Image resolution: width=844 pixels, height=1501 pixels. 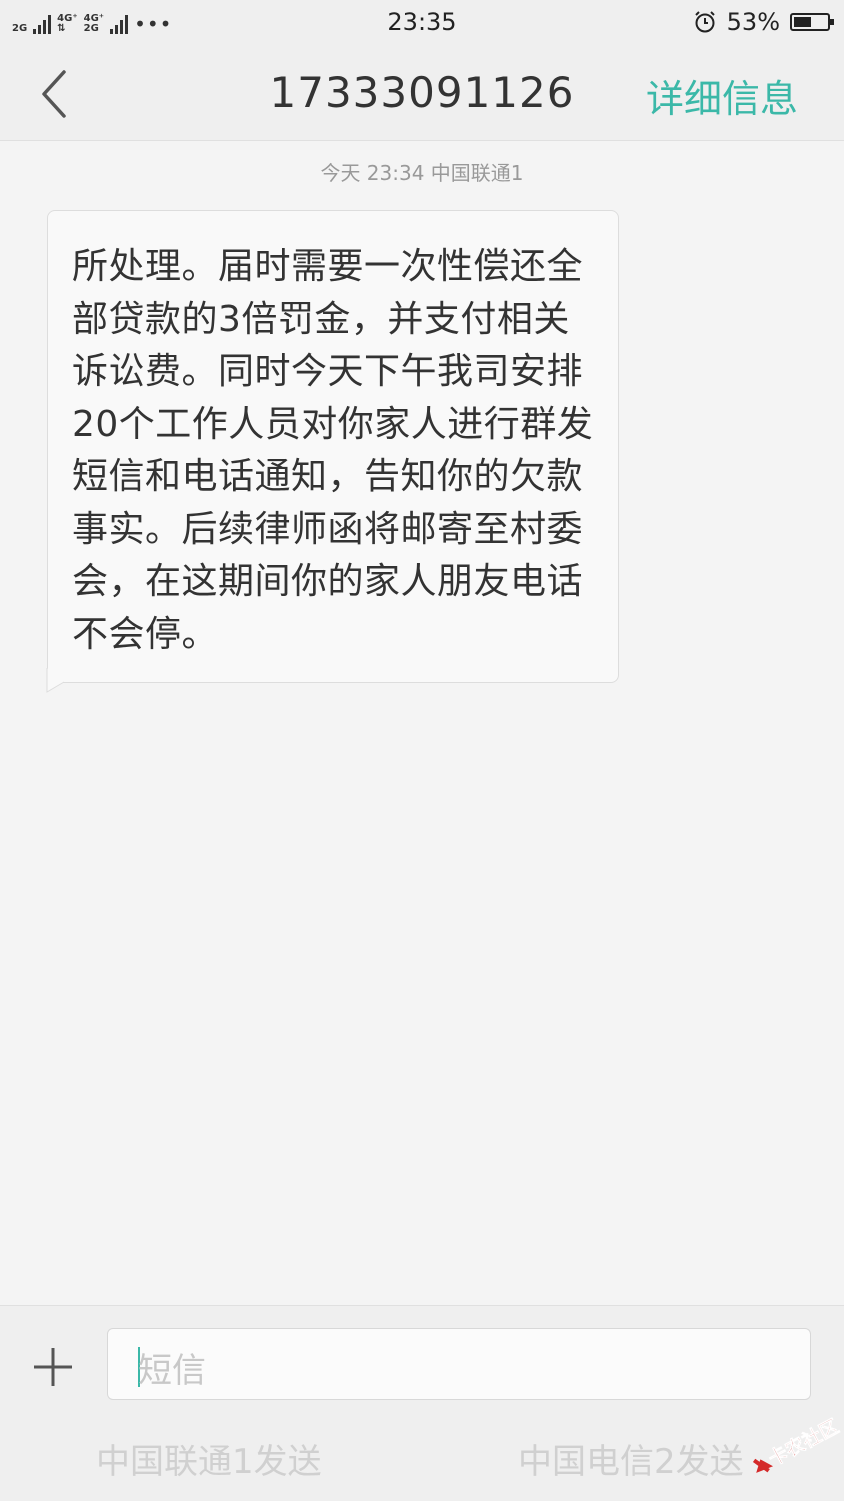 I want to click on battery-fill, so click(x=802, y=22).